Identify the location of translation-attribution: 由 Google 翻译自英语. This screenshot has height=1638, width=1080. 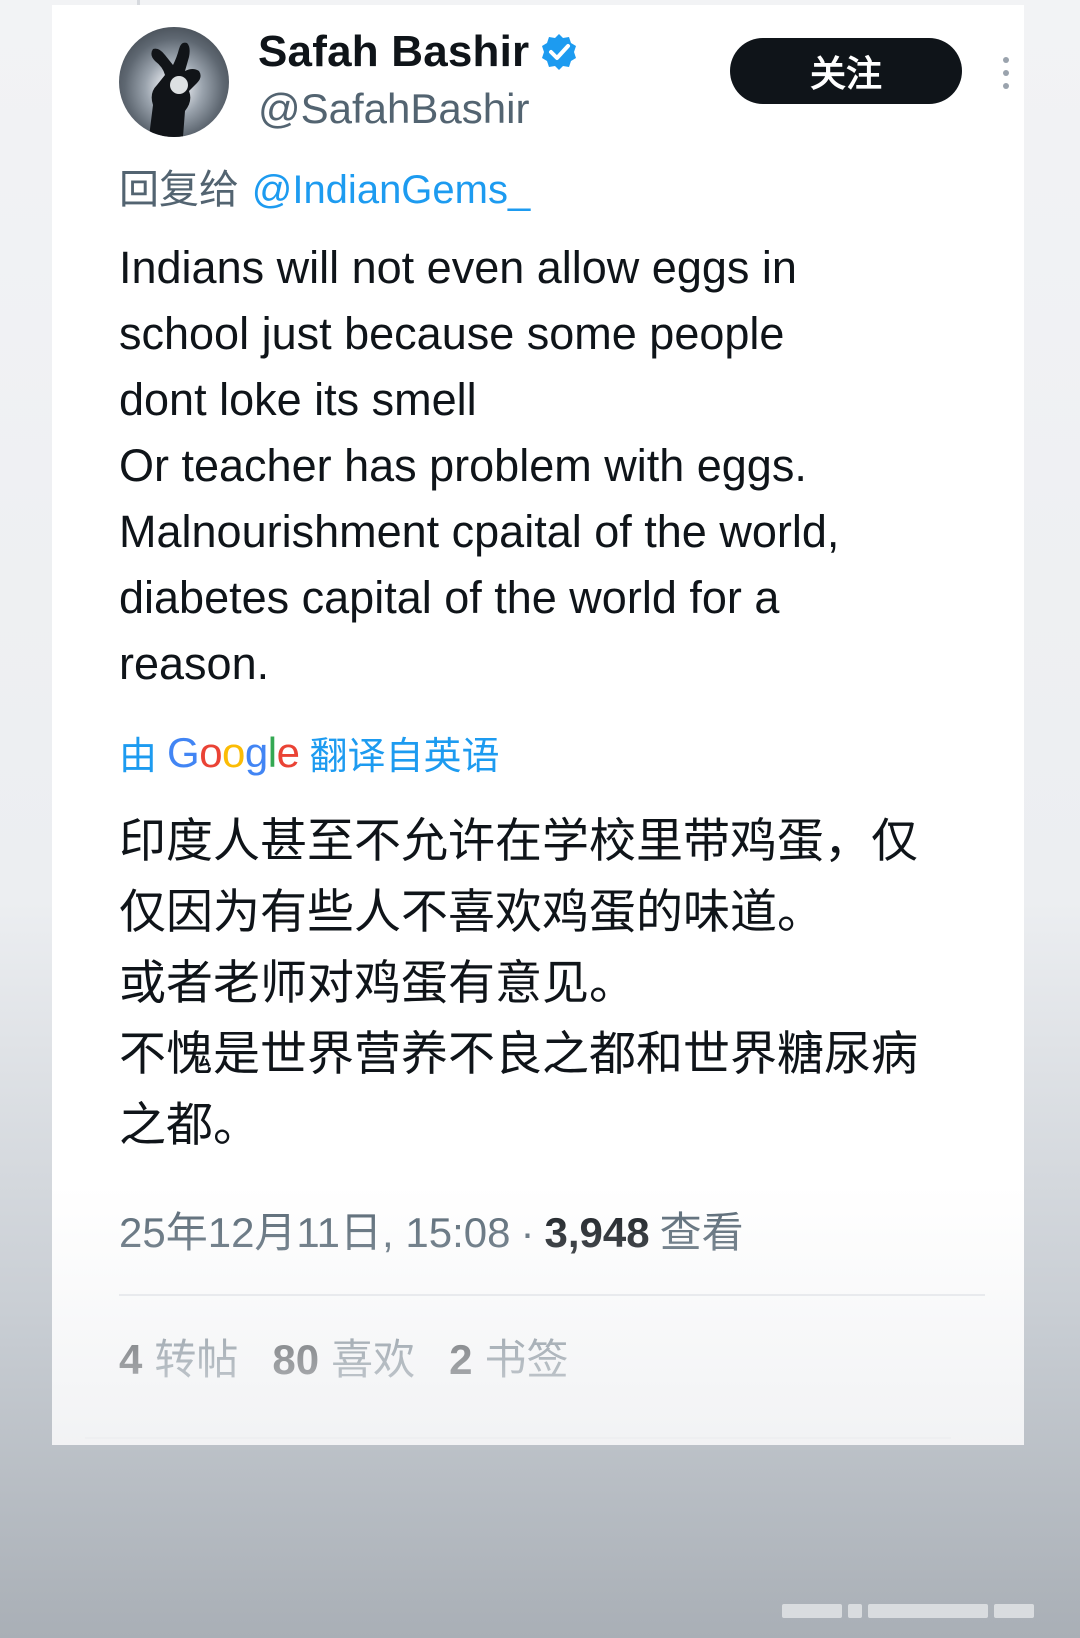
(554, 752).